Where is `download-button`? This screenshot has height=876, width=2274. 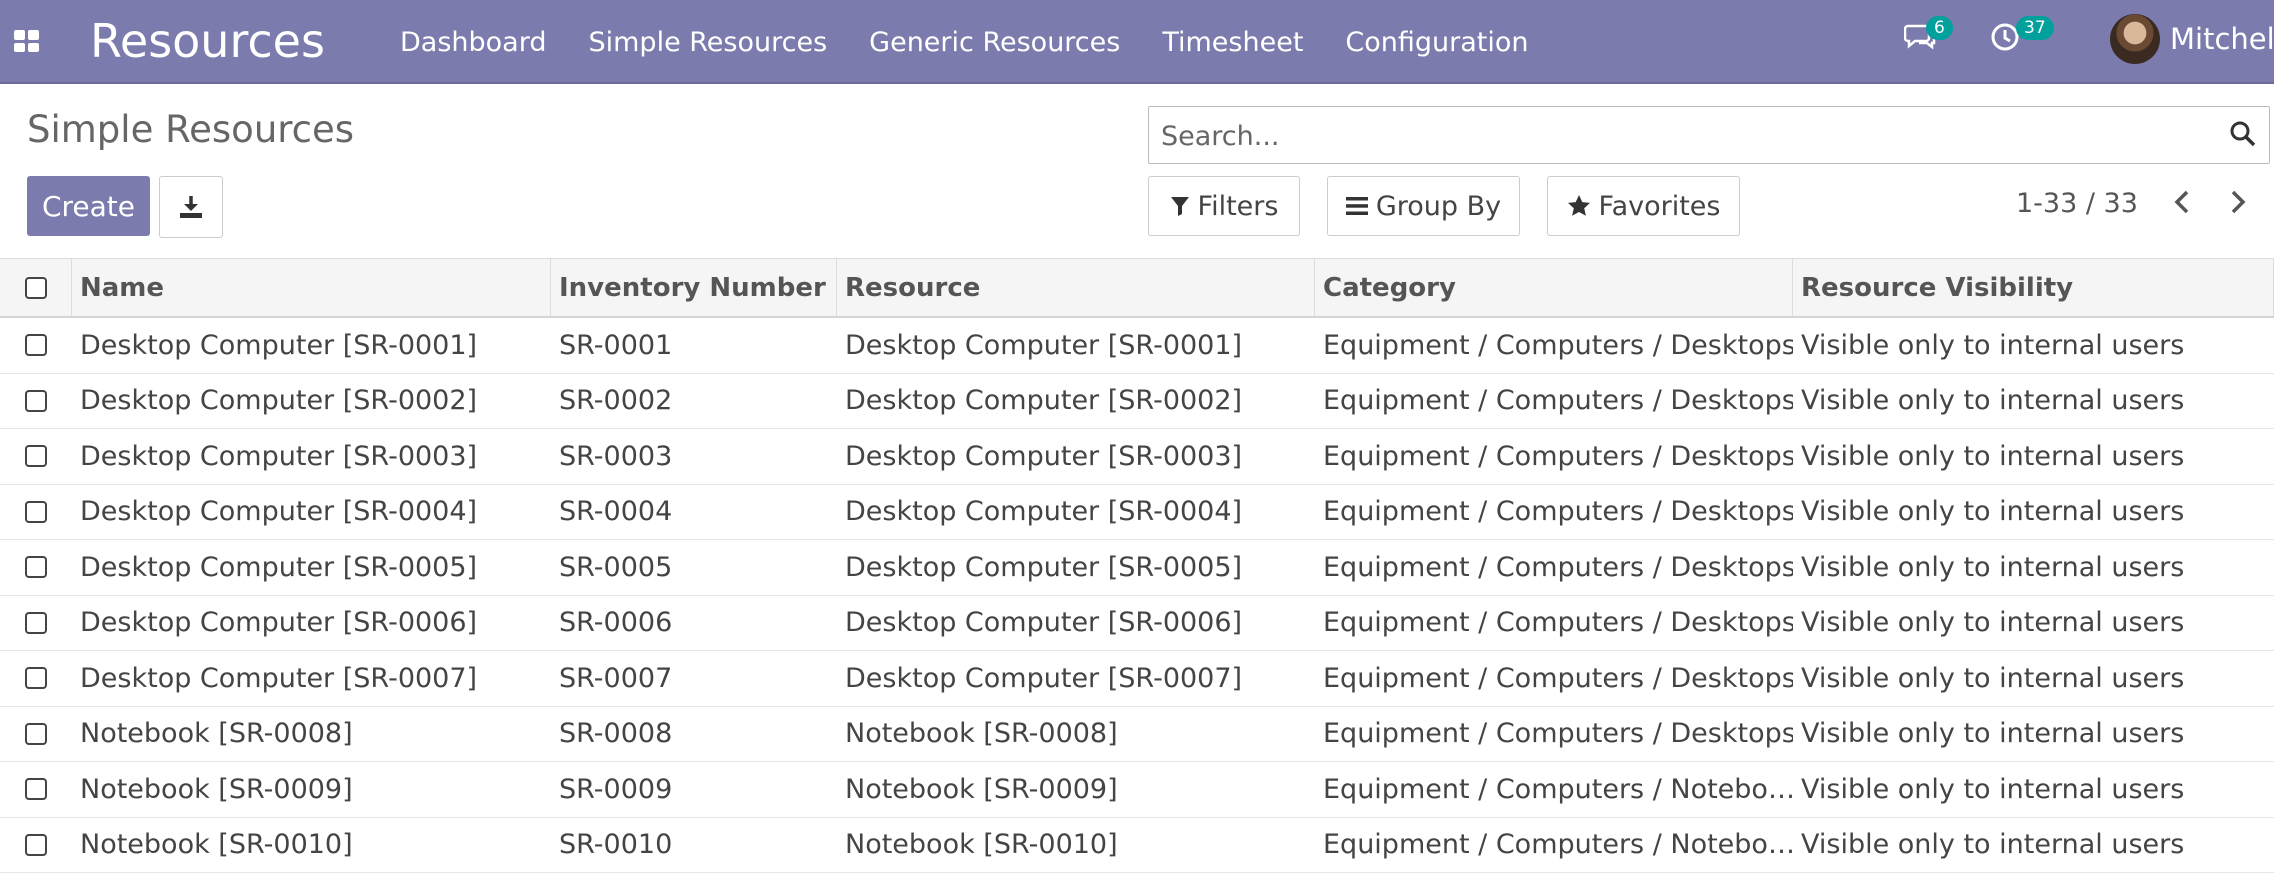
download-button is located at coordinates (191, 207).